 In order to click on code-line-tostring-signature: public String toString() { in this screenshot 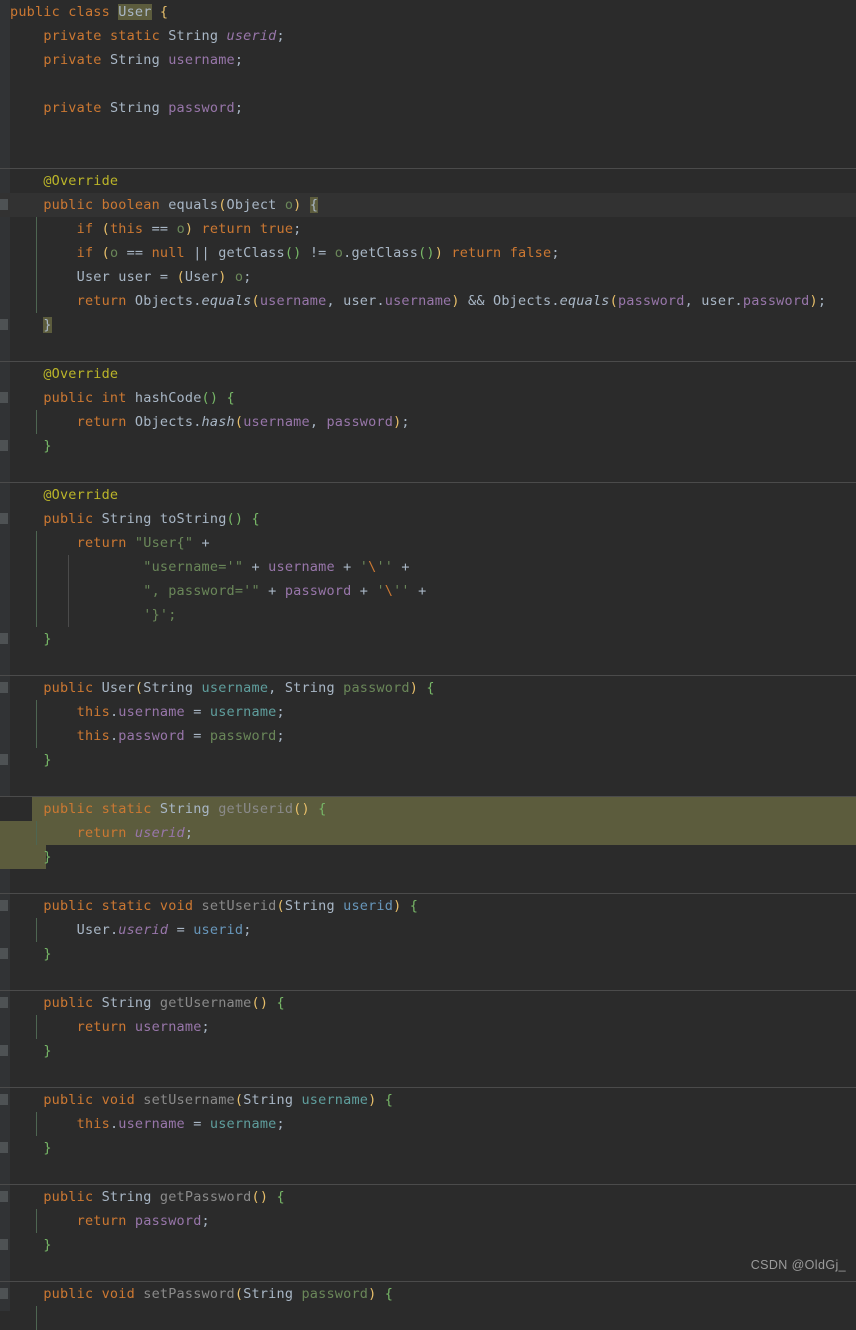, I will do `click(428, 519)`.